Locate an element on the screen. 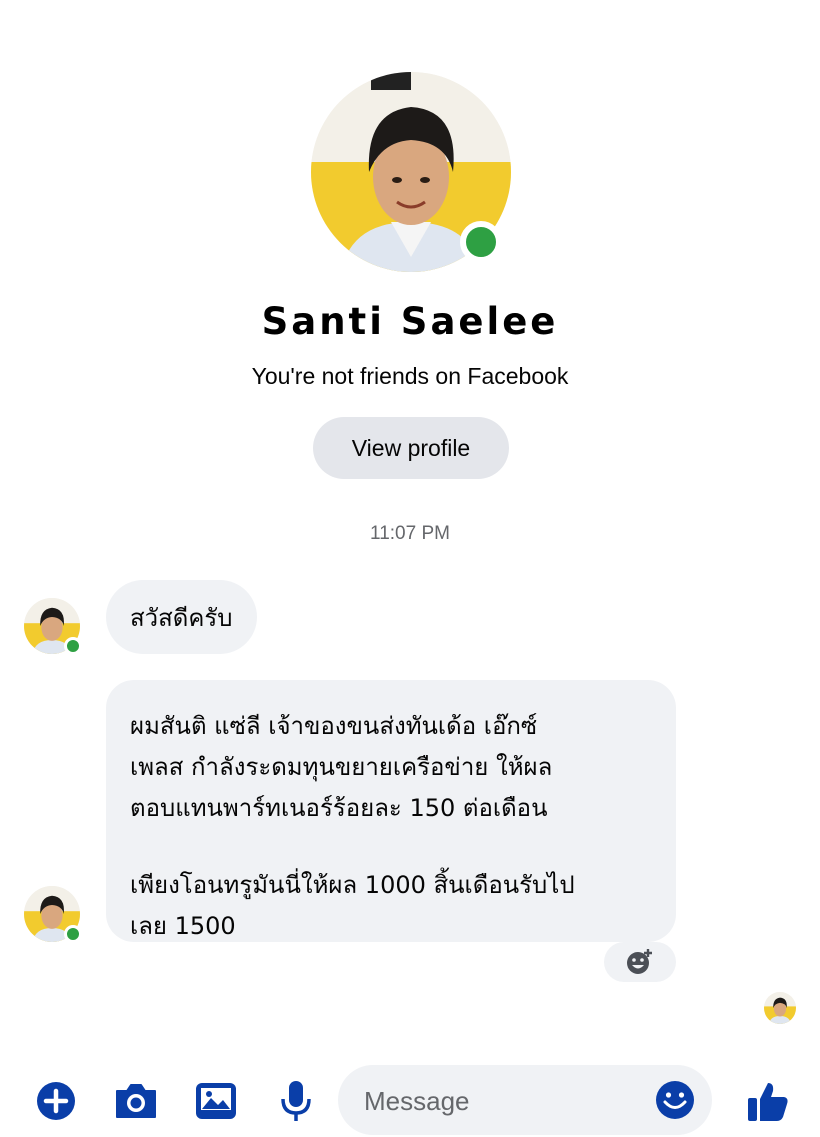  message-input is located at coordinates (504, 1101).